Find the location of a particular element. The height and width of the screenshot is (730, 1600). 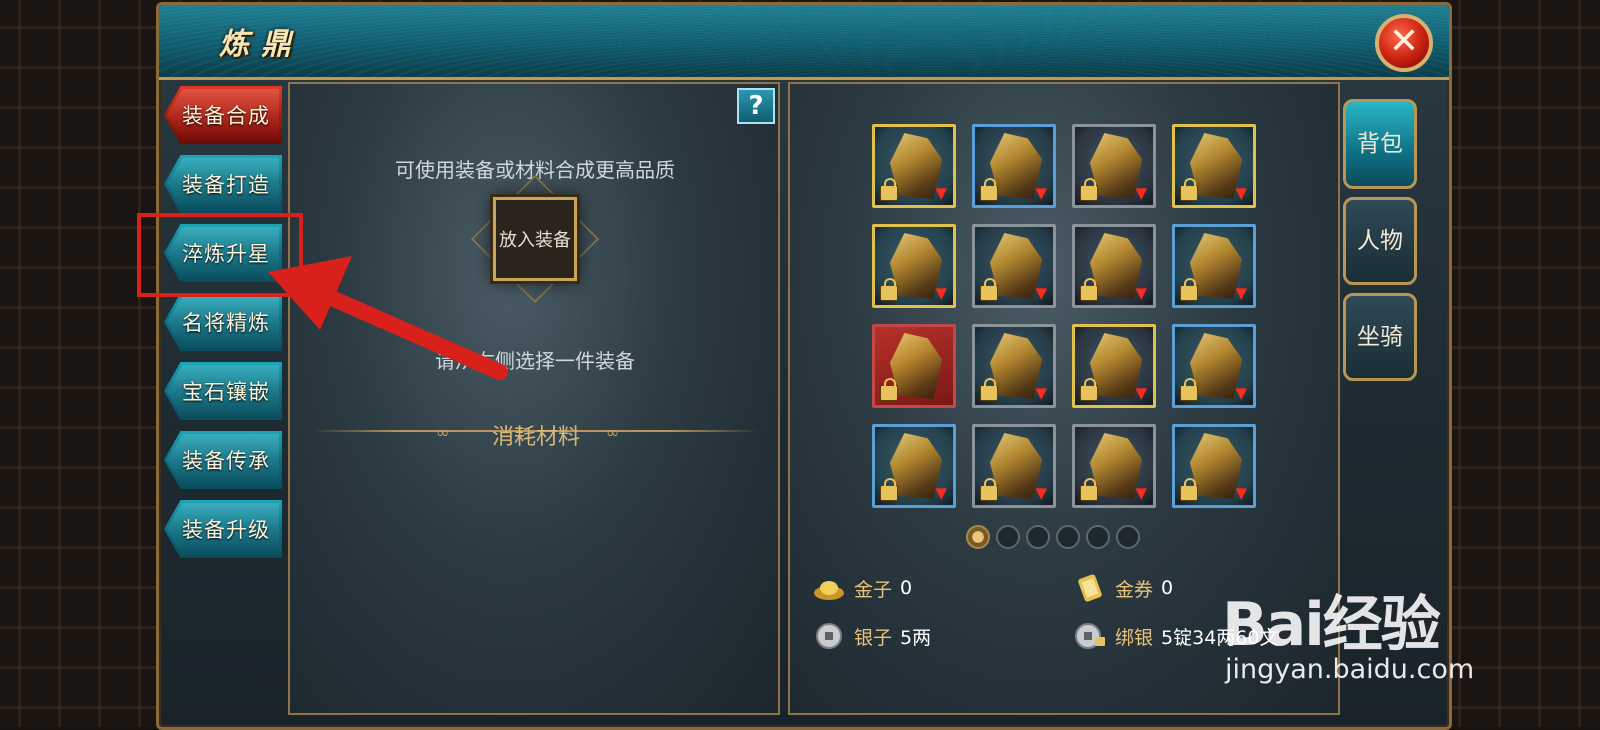

tab-equipment-upgrade: 装备升级 is located at coordinates (223, 529).